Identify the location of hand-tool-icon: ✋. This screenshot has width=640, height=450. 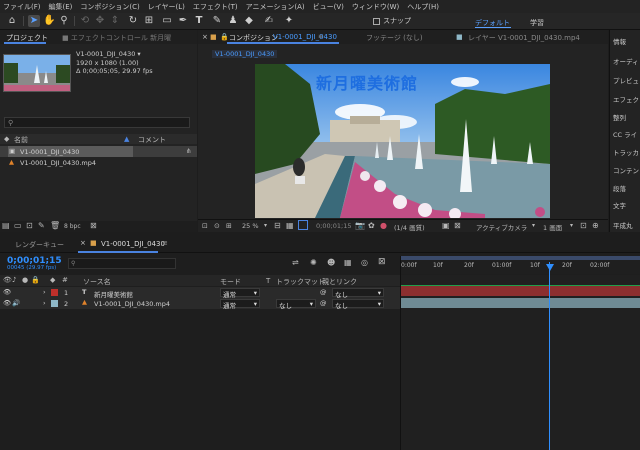
(49, 21).